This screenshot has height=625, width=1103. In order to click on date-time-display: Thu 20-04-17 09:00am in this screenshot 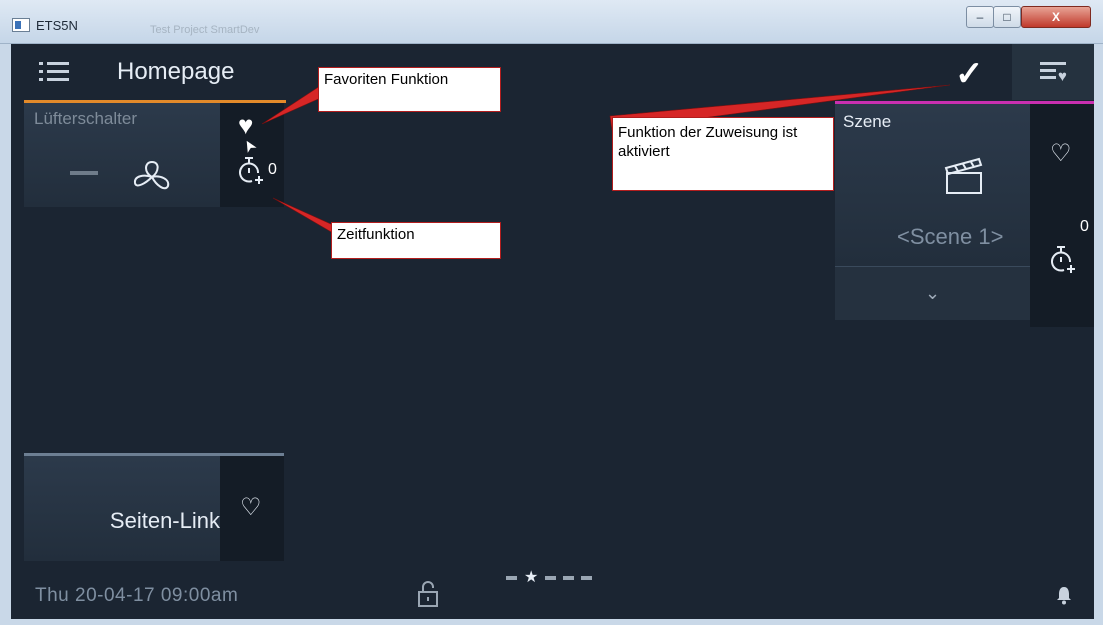, I will do `click(137, 595)`.